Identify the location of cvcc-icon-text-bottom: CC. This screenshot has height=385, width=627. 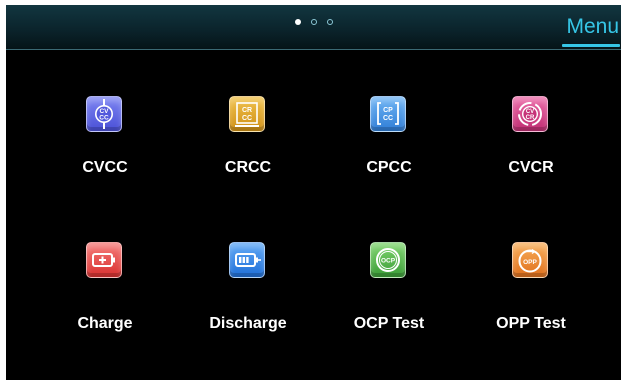
(104, 118).